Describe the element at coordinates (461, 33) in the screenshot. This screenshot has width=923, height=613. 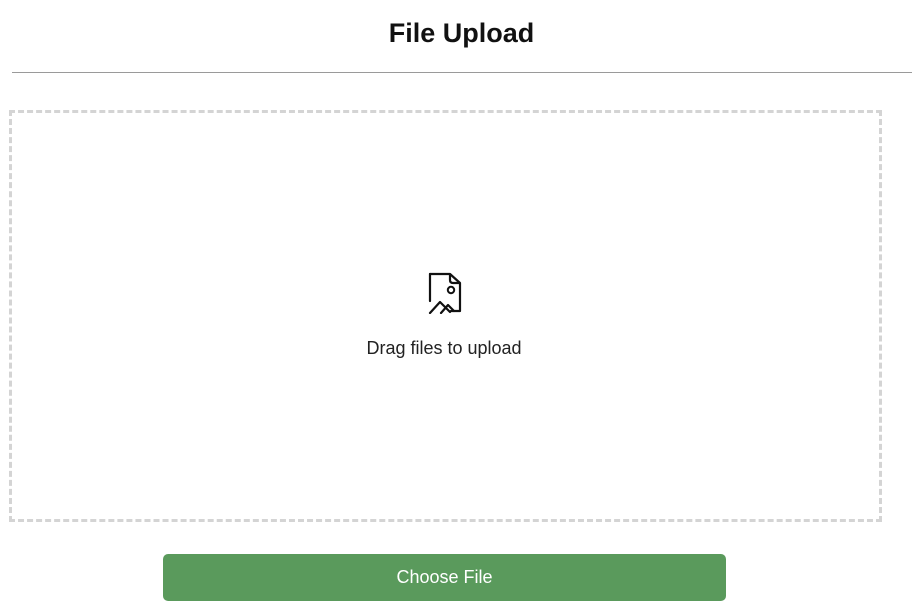
I see `page-title: File Upload` at that location.